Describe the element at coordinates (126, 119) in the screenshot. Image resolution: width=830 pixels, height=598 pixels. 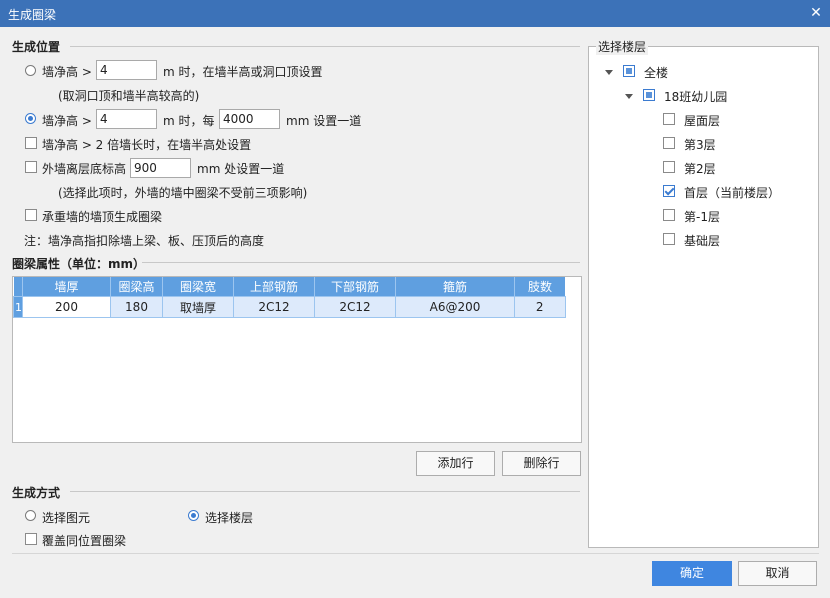
I see `opt2-height-input: 4` at that location.